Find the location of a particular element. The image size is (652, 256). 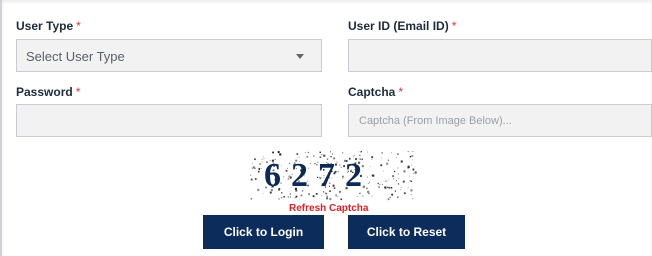

password-label: Password * is located at coordinates (48, 92).